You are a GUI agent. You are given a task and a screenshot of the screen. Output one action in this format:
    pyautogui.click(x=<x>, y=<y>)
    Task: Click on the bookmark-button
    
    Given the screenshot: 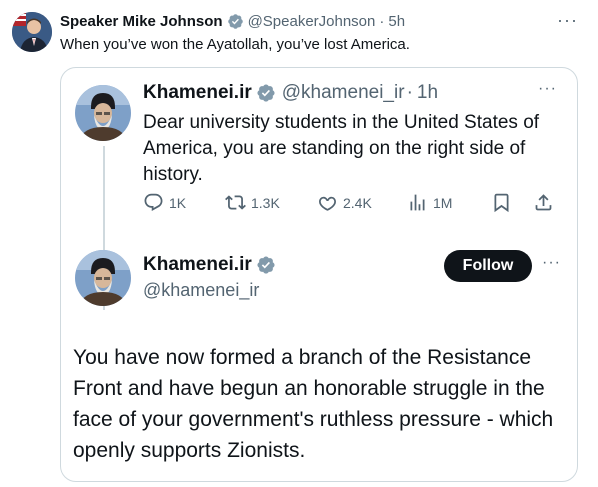 What is the action you would take?
    pyautogui.click(x=512, y=202)
    